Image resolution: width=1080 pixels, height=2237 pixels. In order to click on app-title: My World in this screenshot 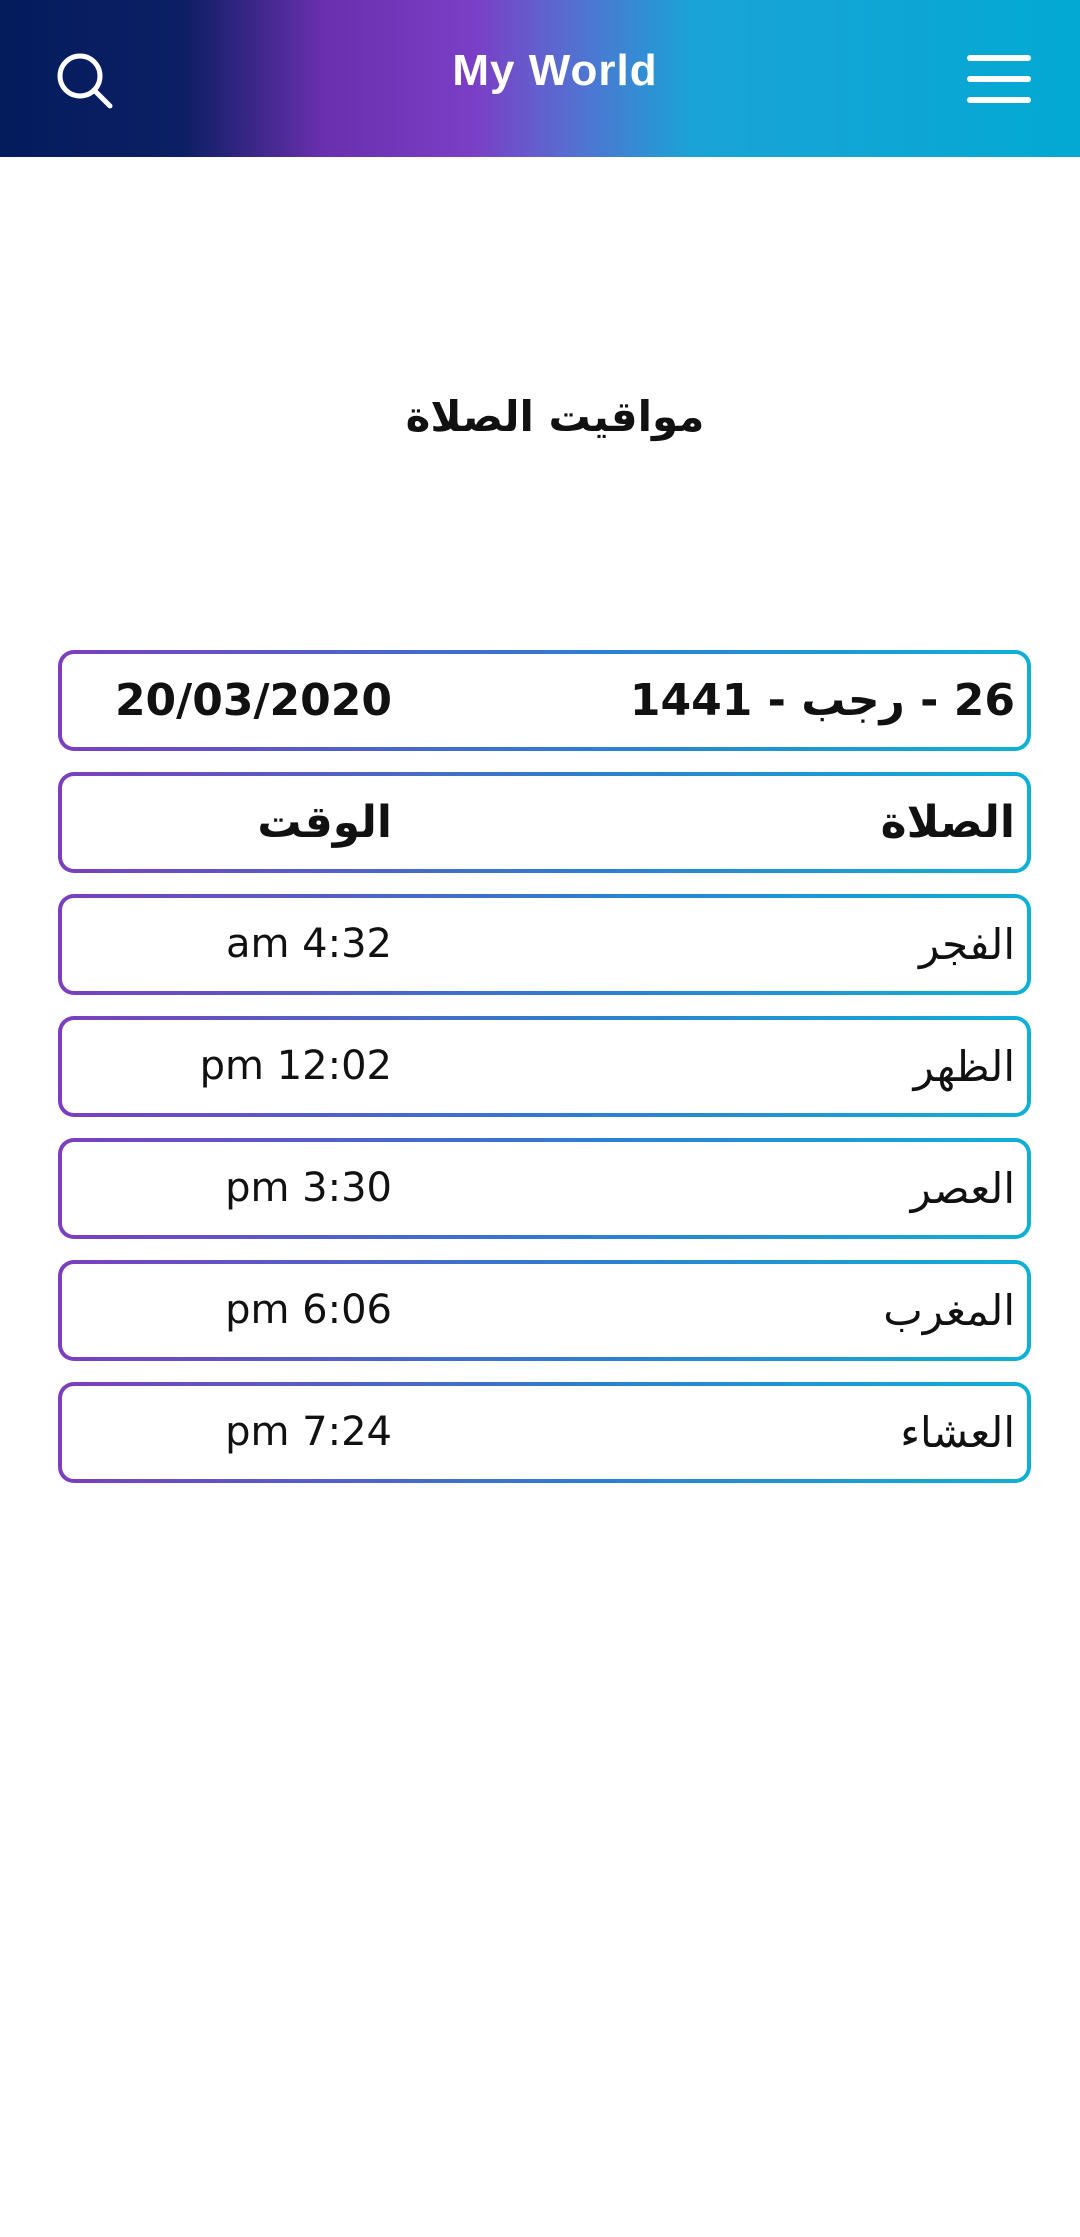, I will do `click(555, 70)`.